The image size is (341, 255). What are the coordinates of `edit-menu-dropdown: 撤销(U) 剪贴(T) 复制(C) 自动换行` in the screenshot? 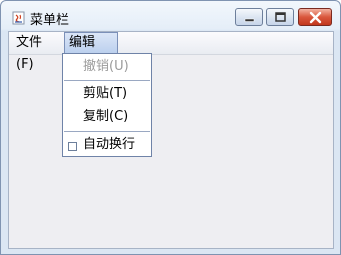 It's located at (107, 105).